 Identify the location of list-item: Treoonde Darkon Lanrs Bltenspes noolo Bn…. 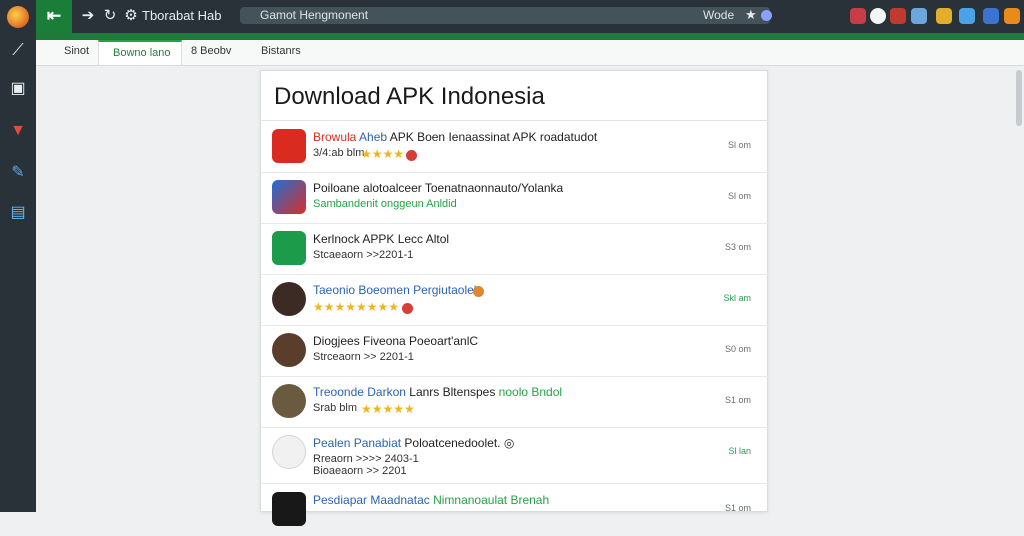
(515, 402).